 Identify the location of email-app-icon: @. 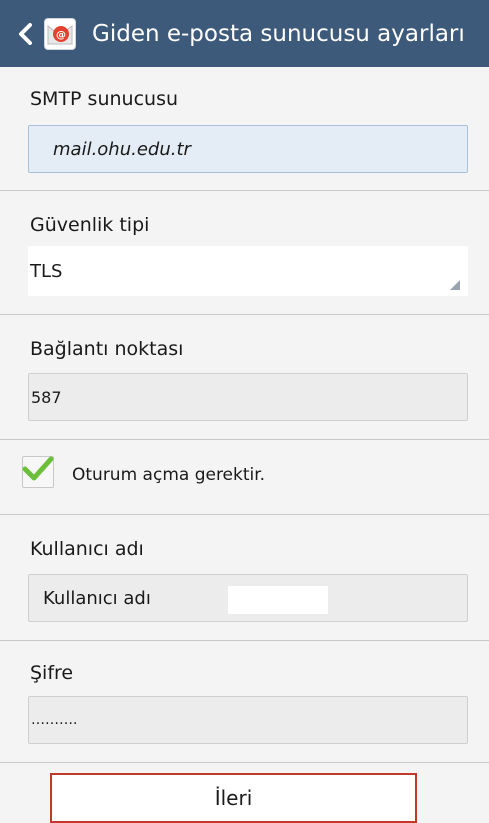
(60, 33).